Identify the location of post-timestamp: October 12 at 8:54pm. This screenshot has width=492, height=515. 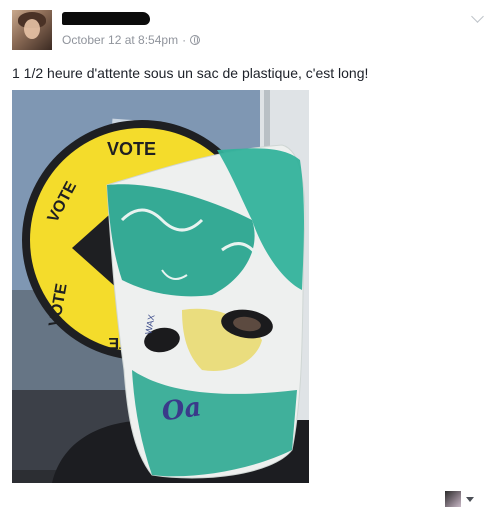
(120, 40).